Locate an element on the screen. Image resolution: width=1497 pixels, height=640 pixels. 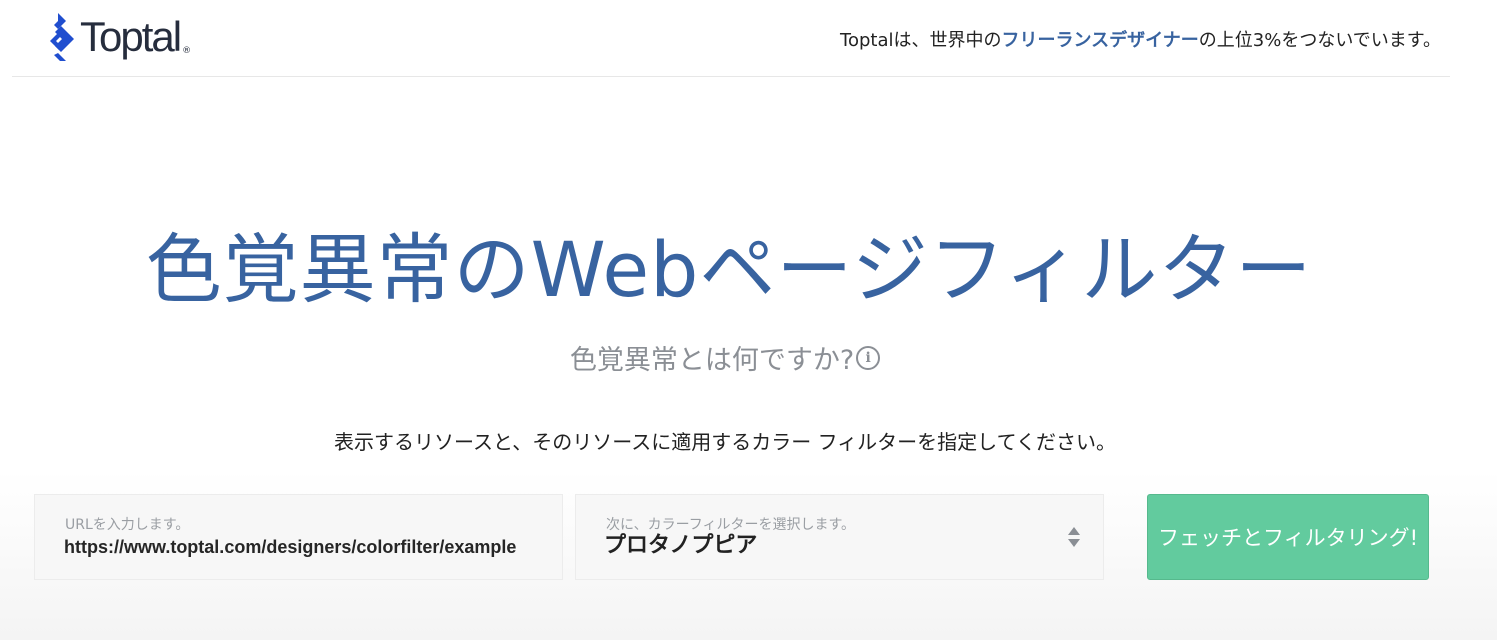
subtitle: 色覚異常とは何ですか? i is located at coordinates (725, 357).